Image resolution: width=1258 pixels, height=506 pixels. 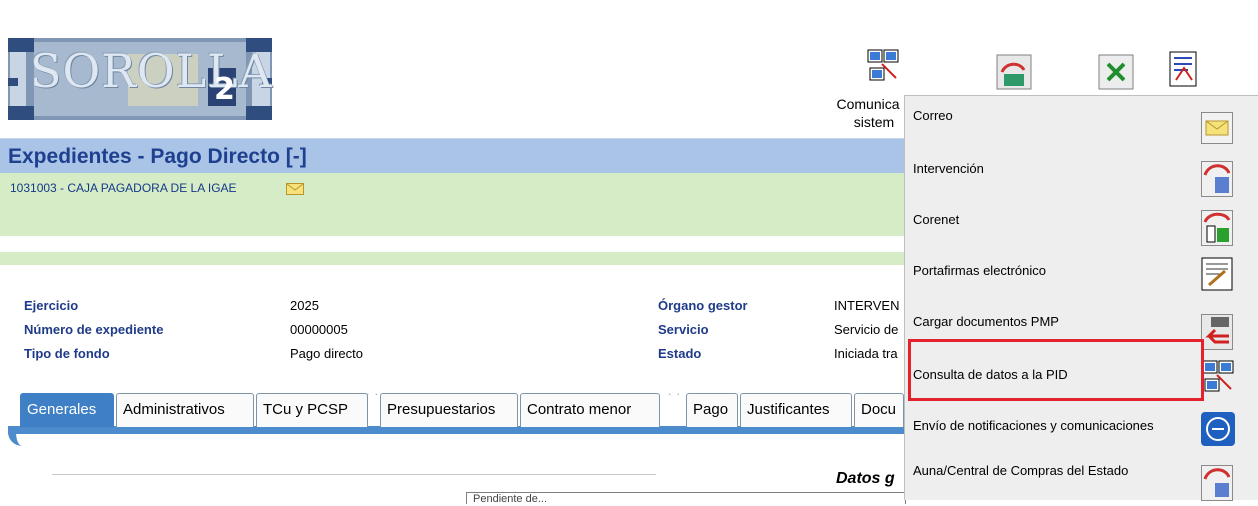 What do you see at coordinates (866, 353) in the screenshot?
I see `estado-value: Iniciada tra` at bounding box center [866, 353].